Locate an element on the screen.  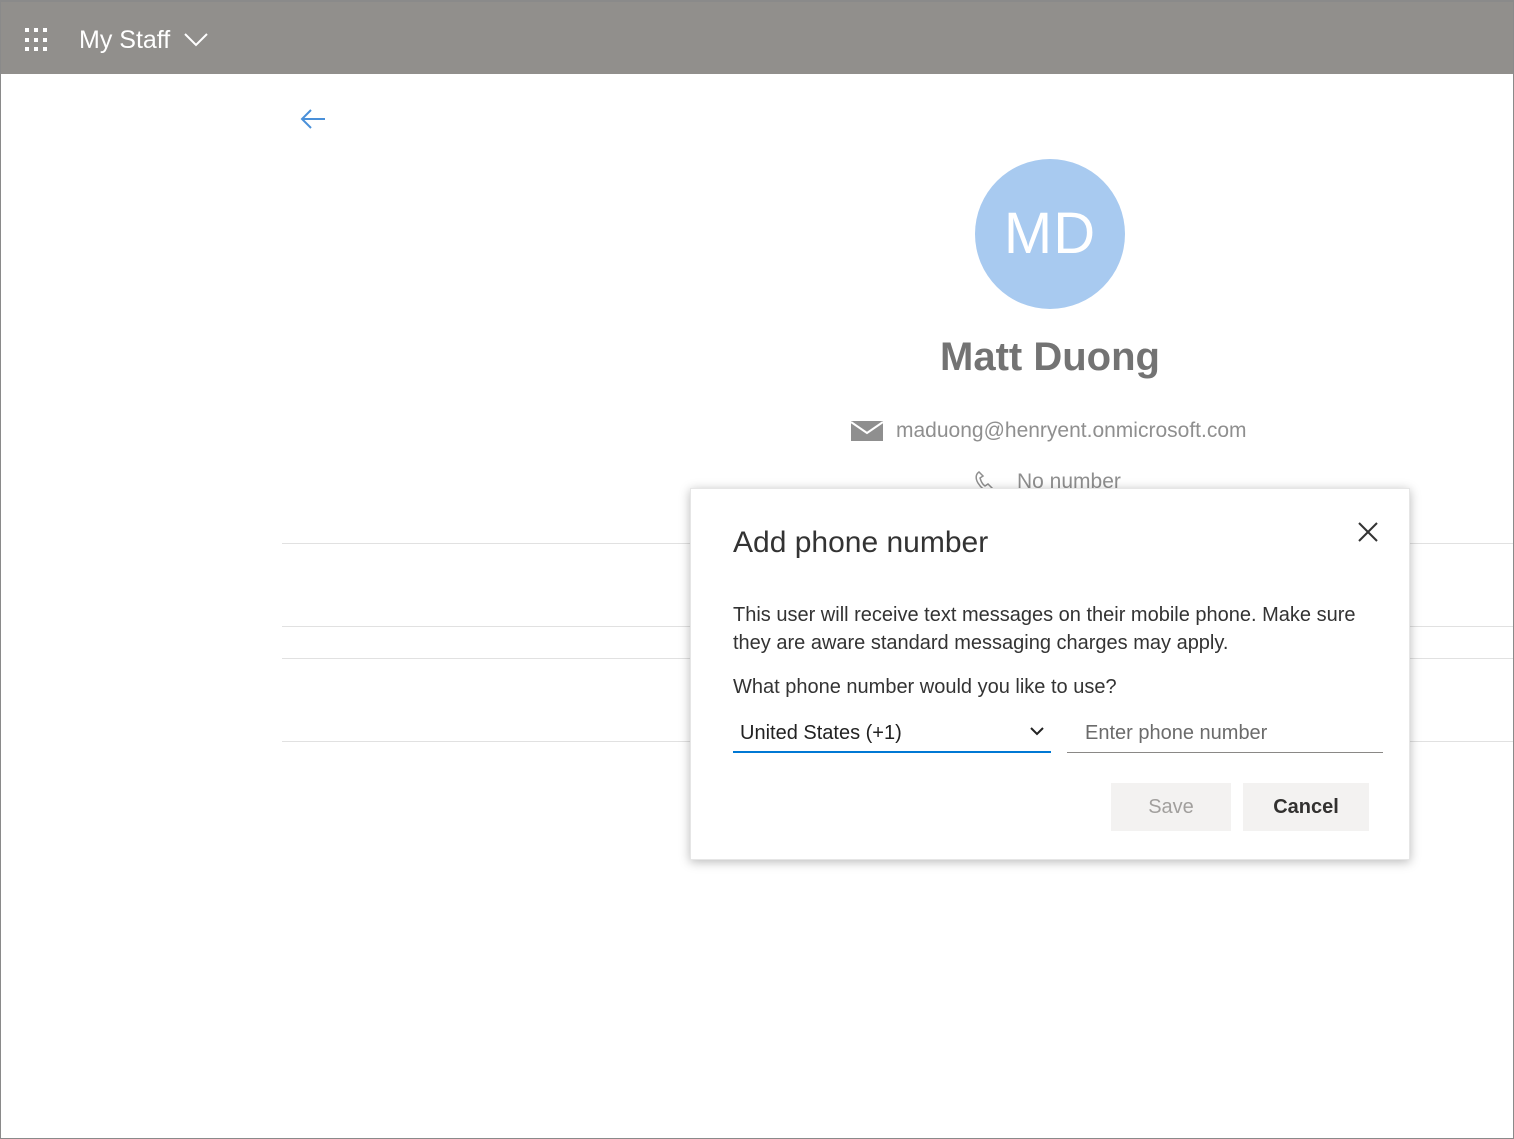
back-arrow-icon is located at coordinates (313, 119).